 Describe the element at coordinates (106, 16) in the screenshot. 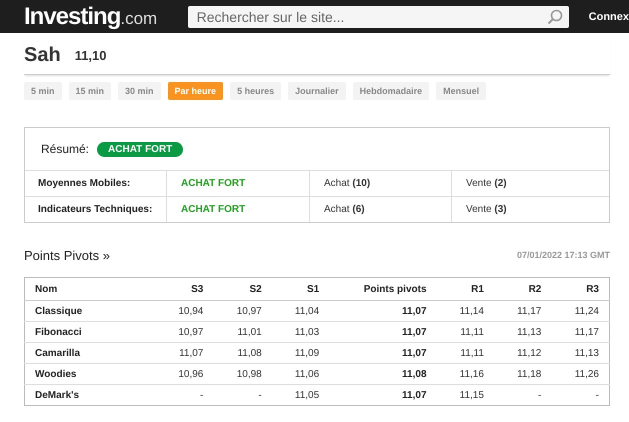

I see `site-logo: Investing.com` at that location.